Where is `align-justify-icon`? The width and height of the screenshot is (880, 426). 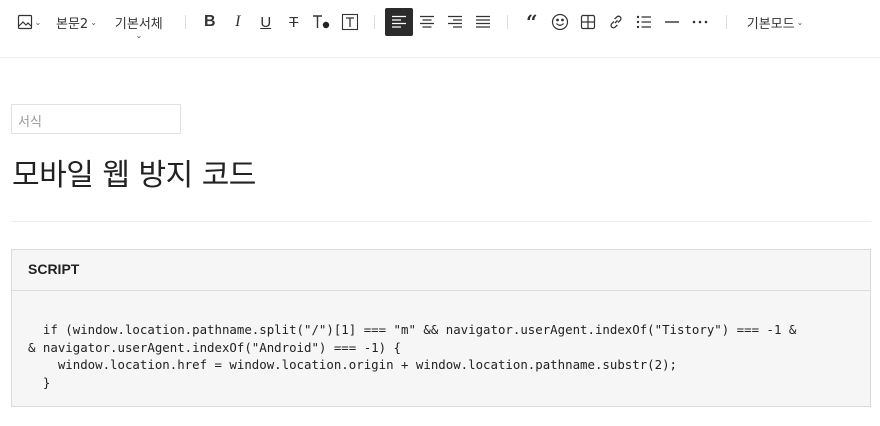 align-justify-icon is located at coordinates (483, 22).